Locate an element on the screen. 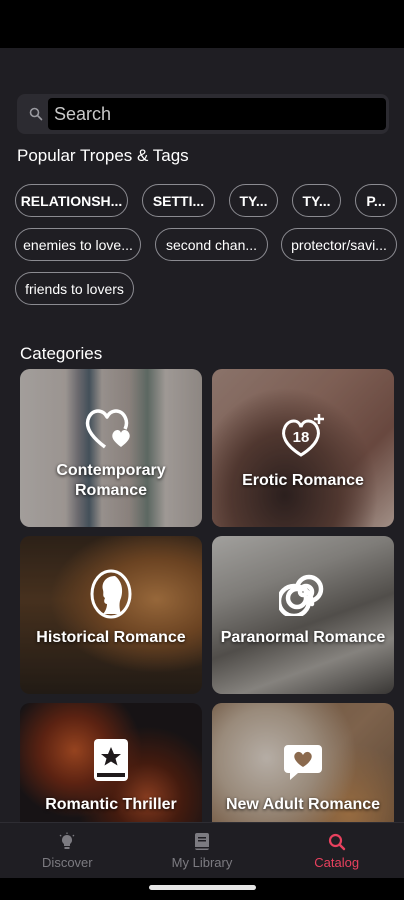 The image size is (404, 900). status-bar is located at coordinates (202, 24).